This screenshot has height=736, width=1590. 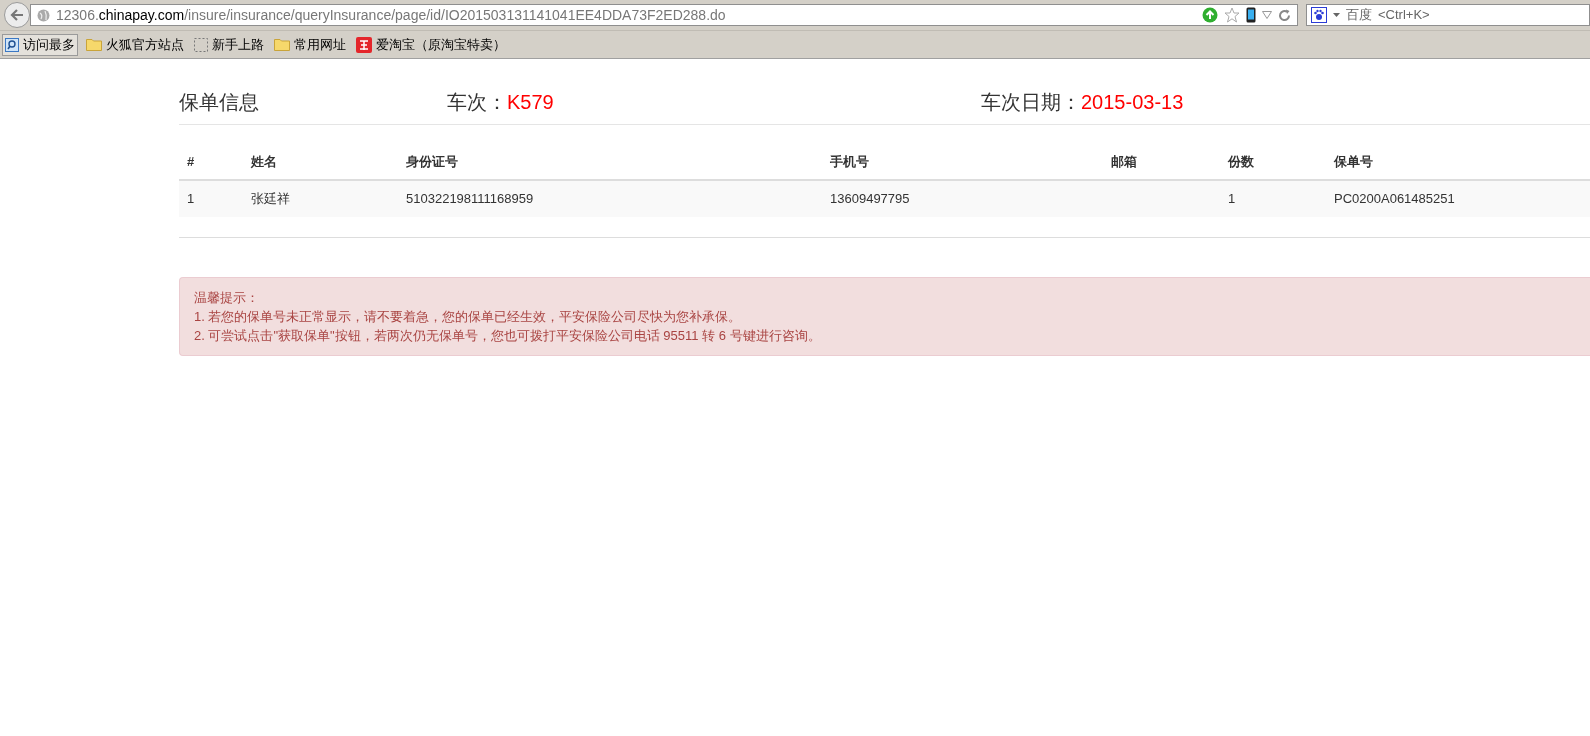 I want to click on back-button, so click(x=17, y=15).